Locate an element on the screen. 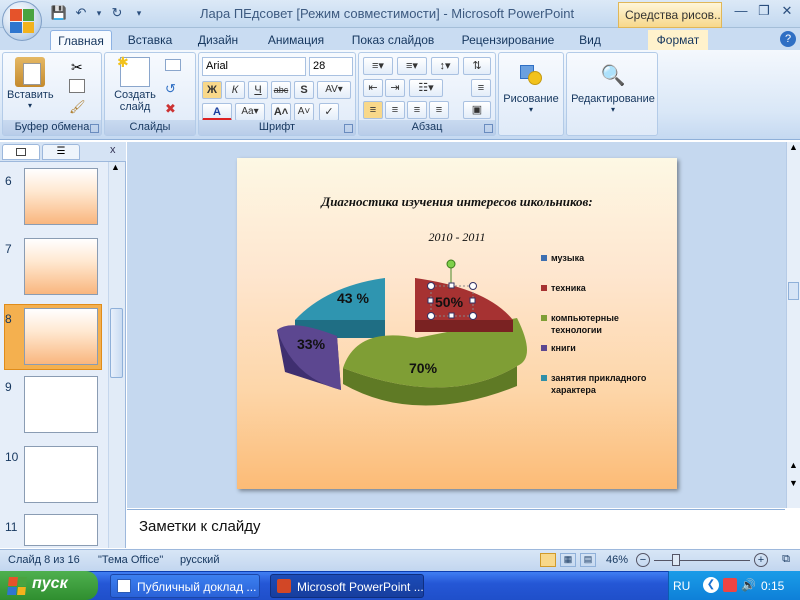 The height and width of the screenshot is (600, 800). strikethrough-button: abc is located at coordinates (281, 90).